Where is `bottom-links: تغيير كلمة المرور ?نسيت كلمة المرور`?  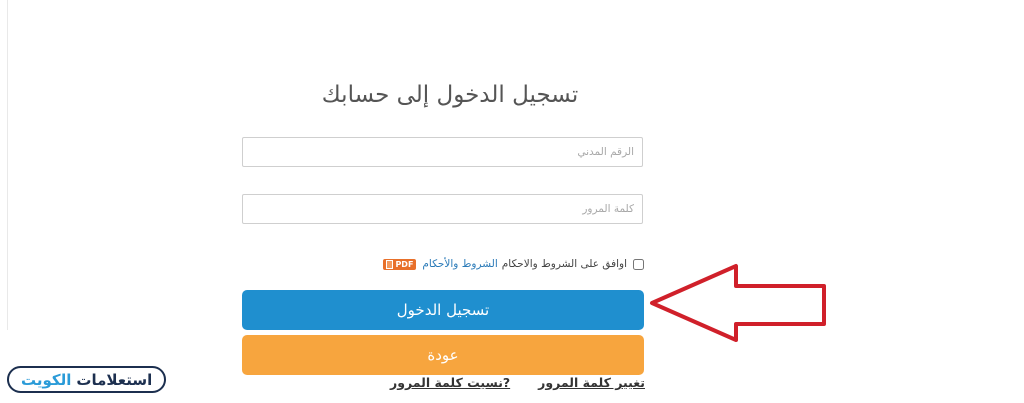
bottom-links: تغيير كلمة المرور ?نسيت كلمة المرور is located at coordinates (517, 382).